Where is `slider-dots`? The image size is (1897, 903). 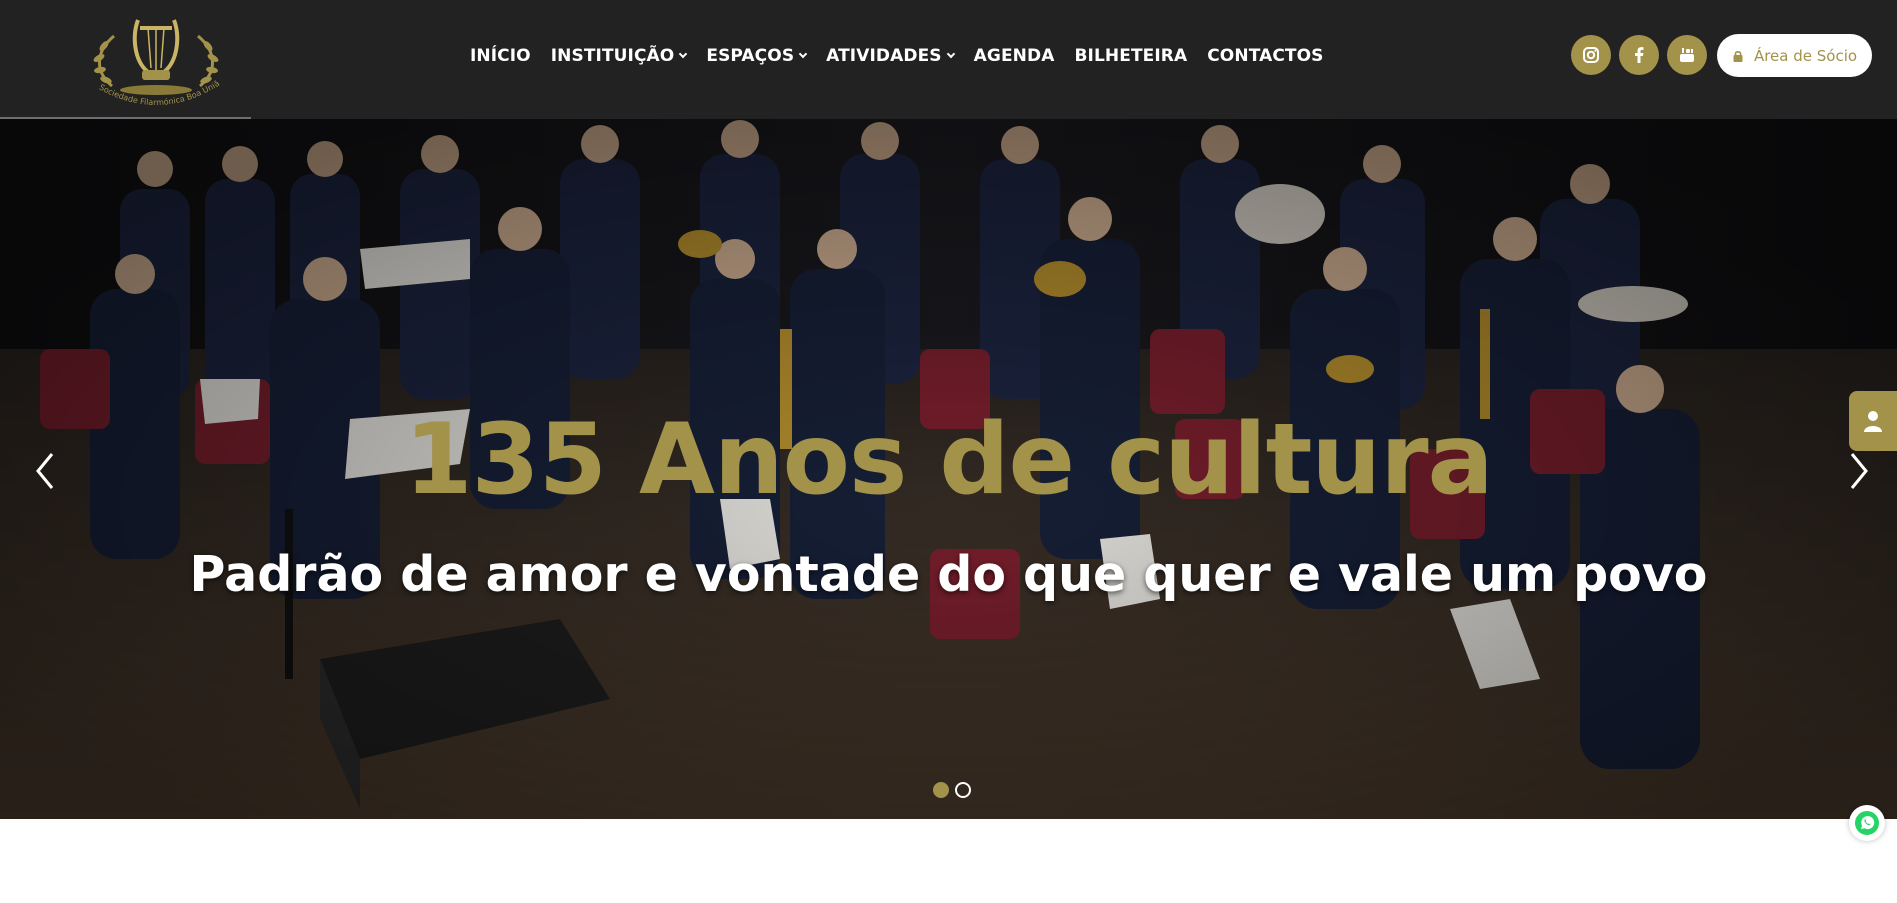 slider-dots is located at coordinates (952, 790).